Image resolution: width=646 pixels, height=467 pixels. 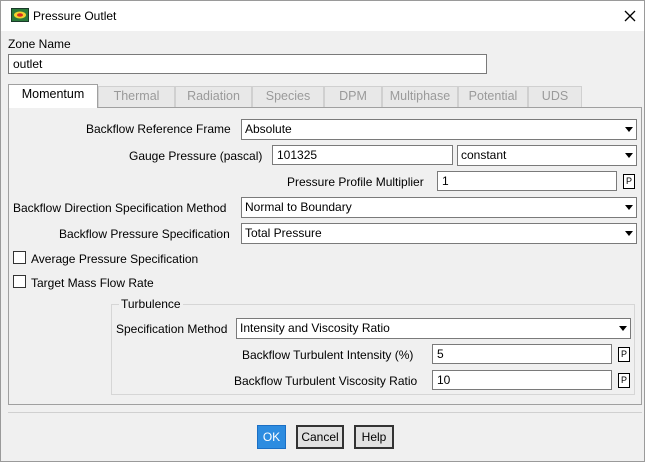 I want to click on close-icon, so click(x=630, y=16).